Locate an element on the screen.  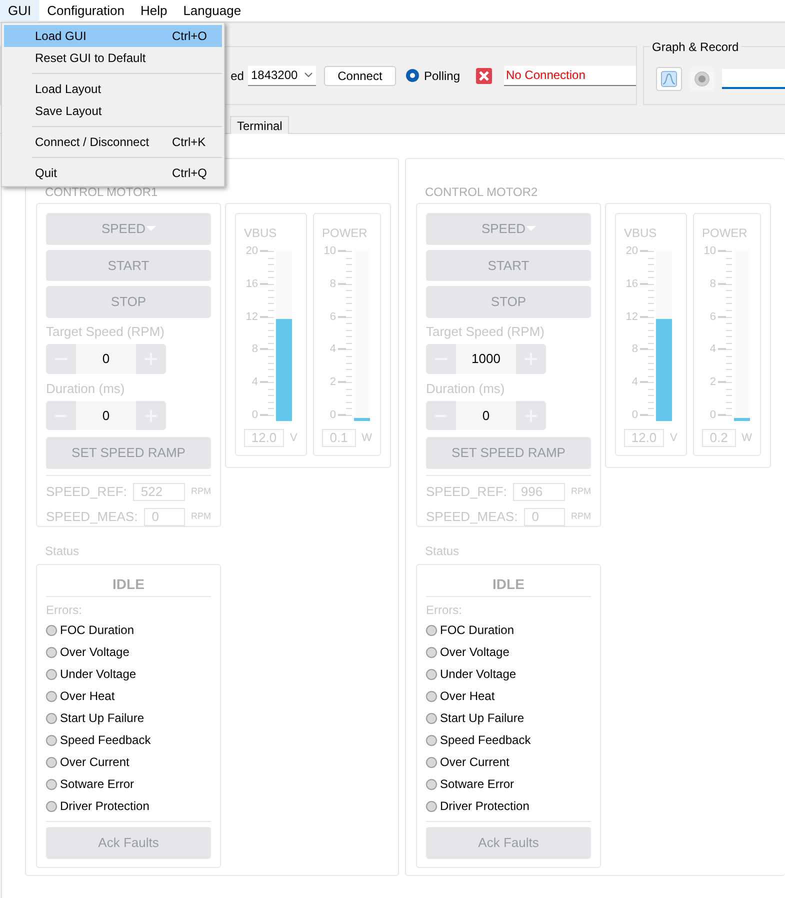
chevron-down-icon is located at coordinates (308, 75).